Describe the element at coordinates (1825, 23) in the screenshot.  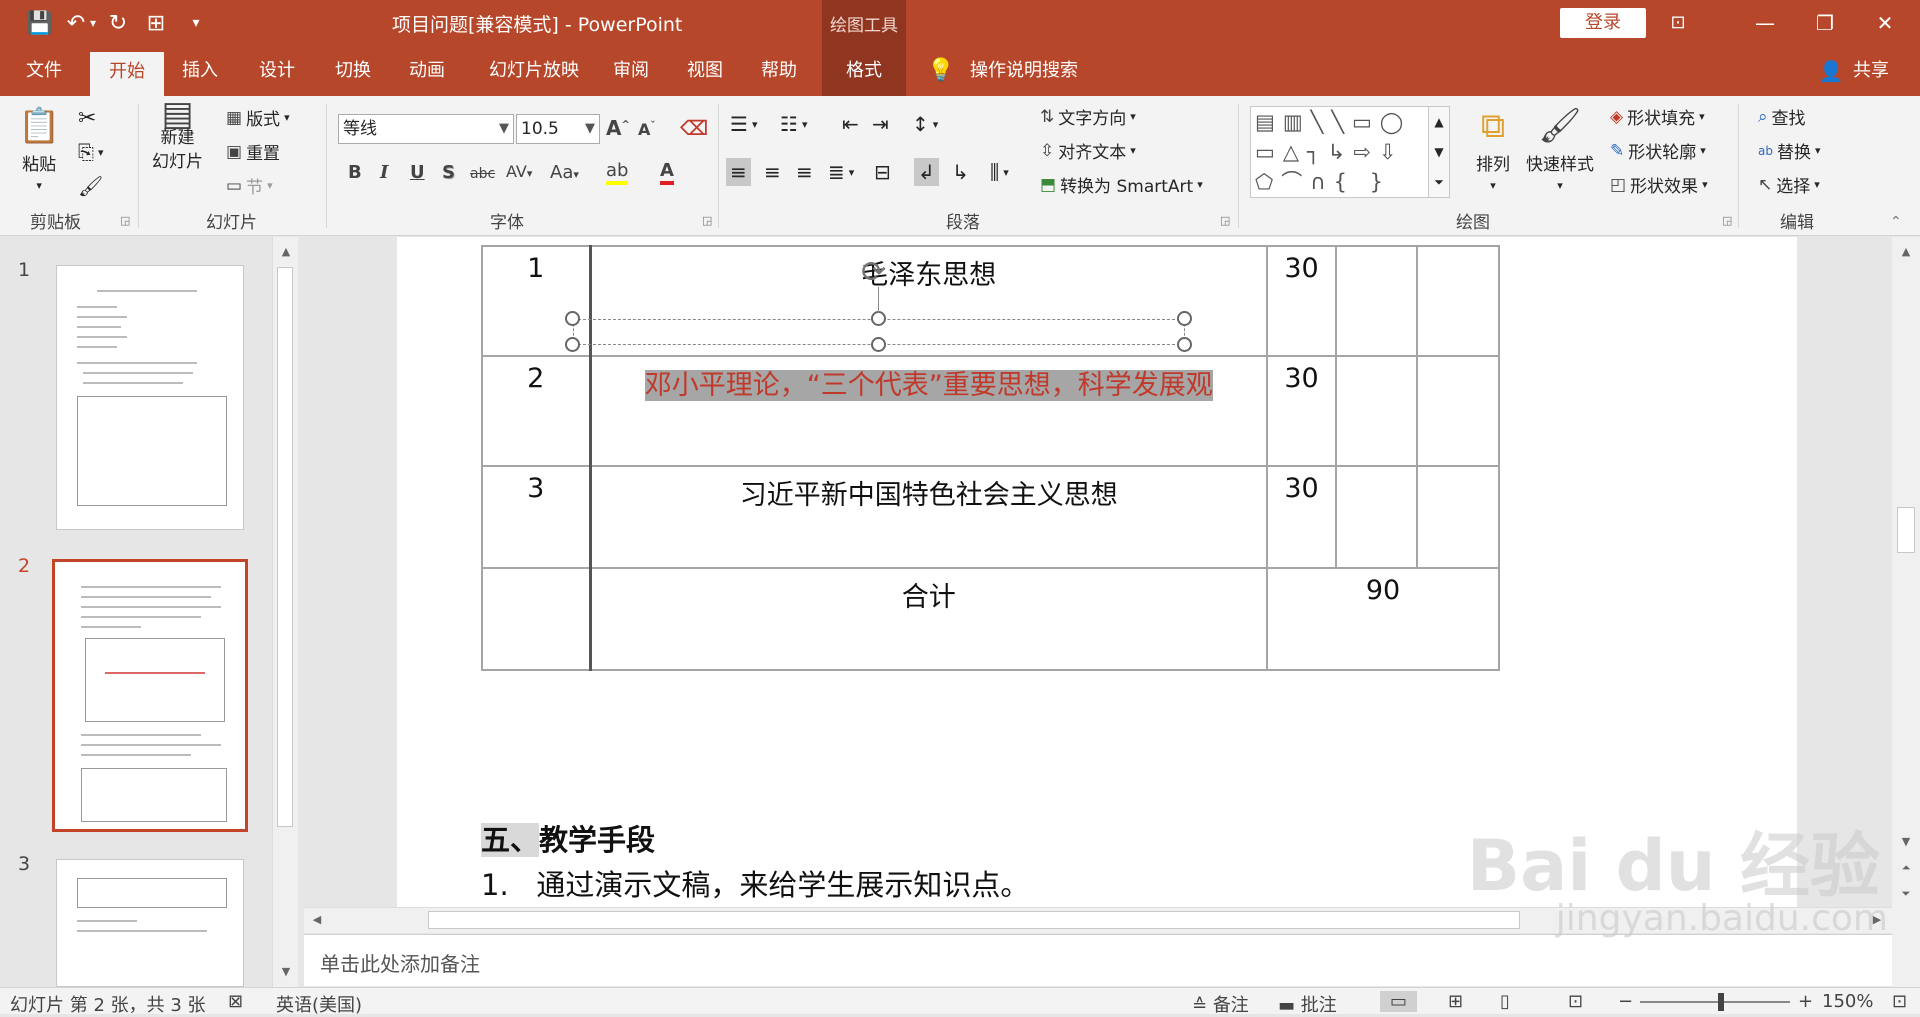
I see `restore-button: ❐` at that location.